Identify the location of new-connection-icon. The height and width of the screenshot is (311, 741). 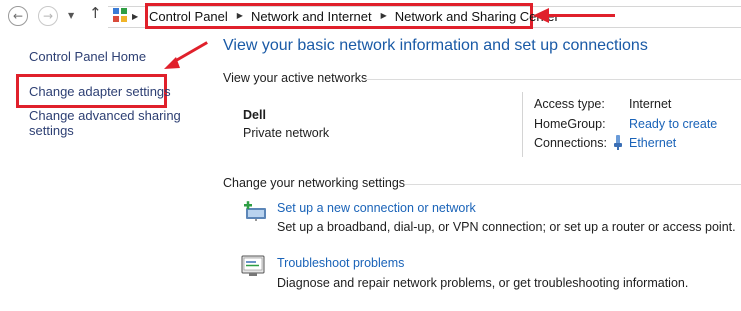
(255, 211).